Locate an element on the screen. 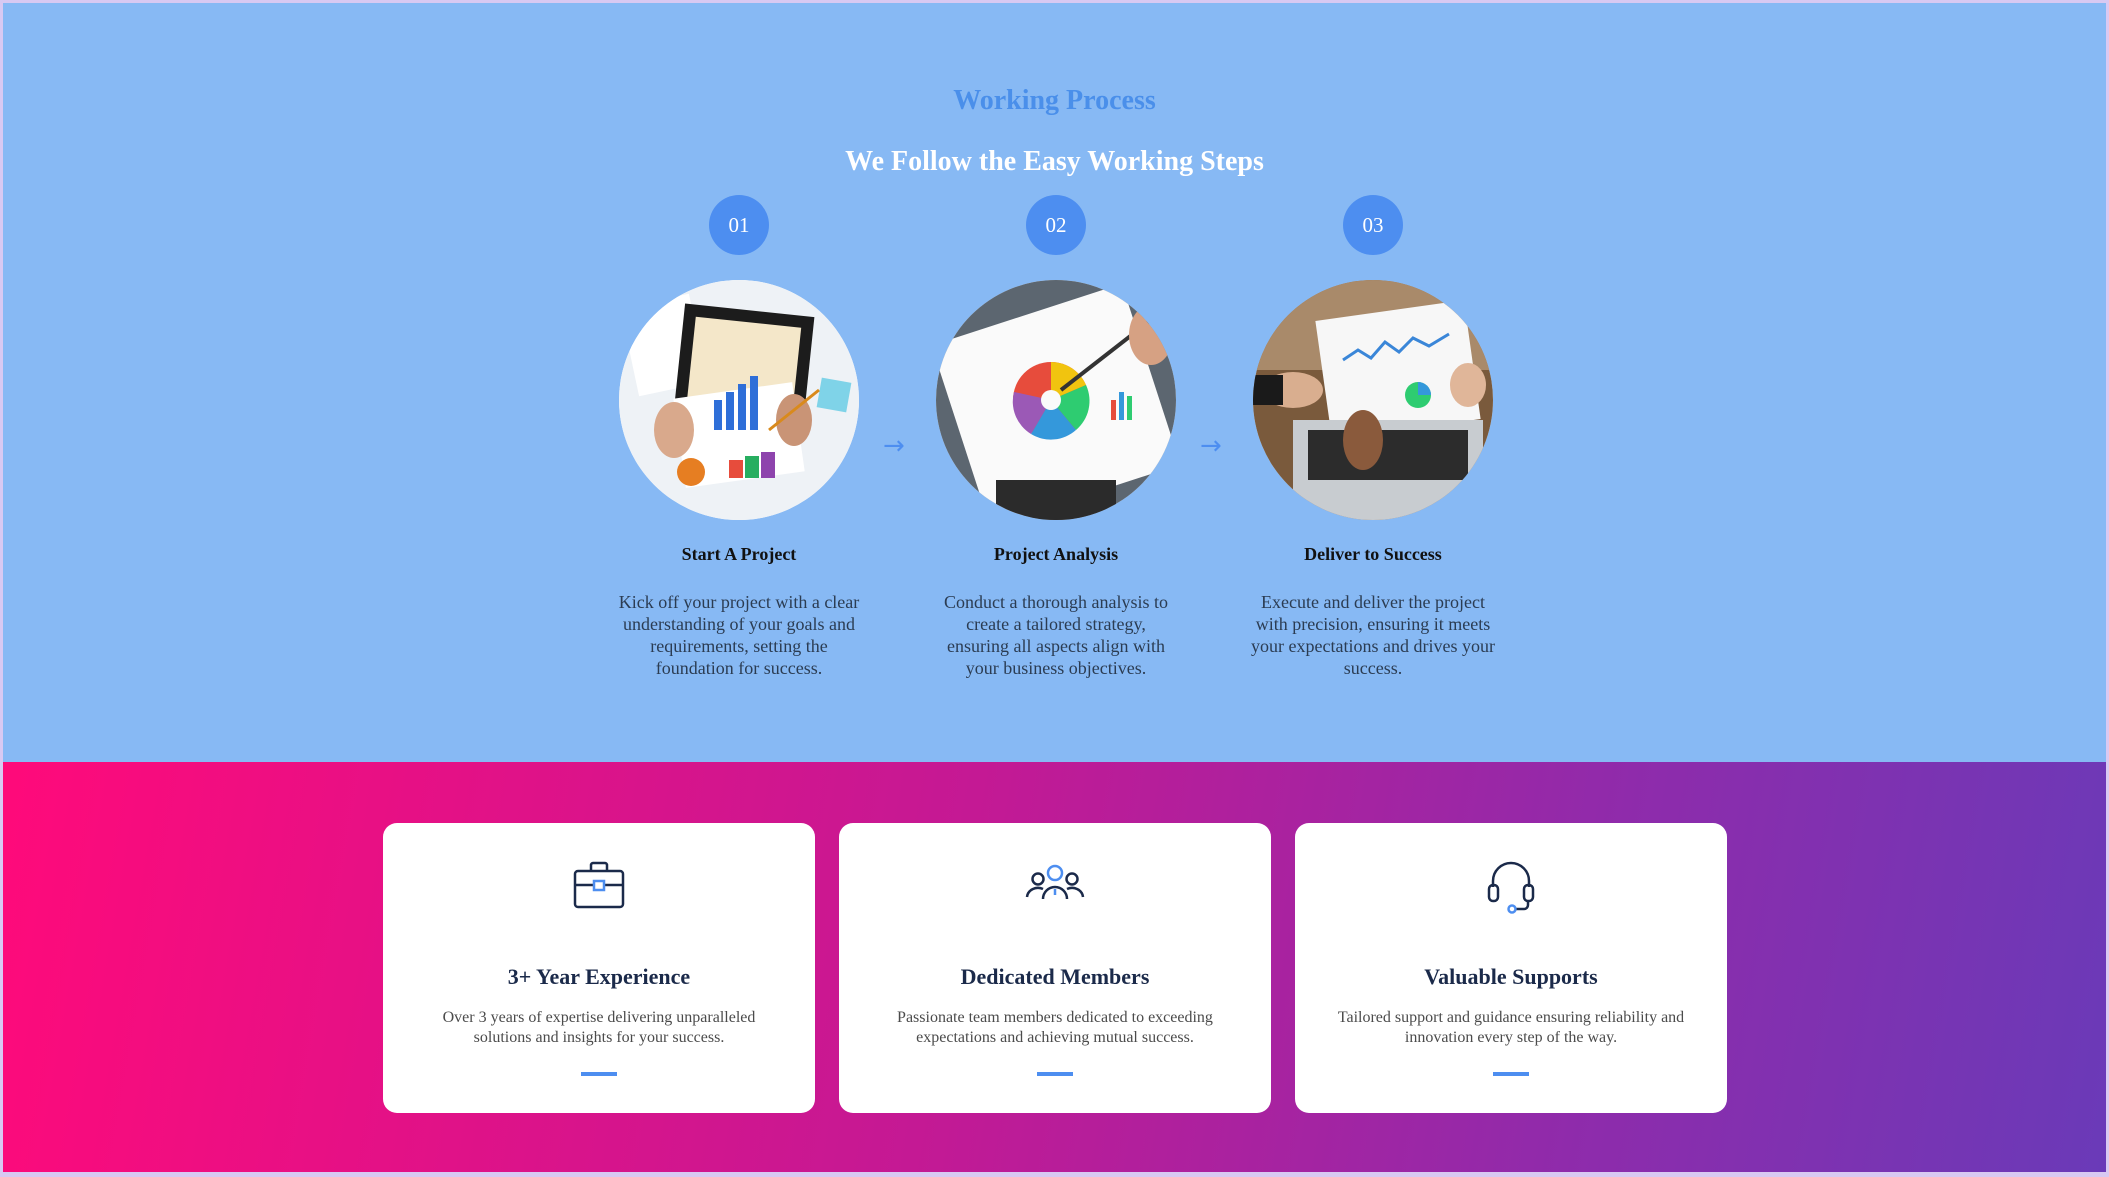 The width and height of the screenshot is (2109, 1177). step-title: Project Analysis is located at coordinates (1056, 554).